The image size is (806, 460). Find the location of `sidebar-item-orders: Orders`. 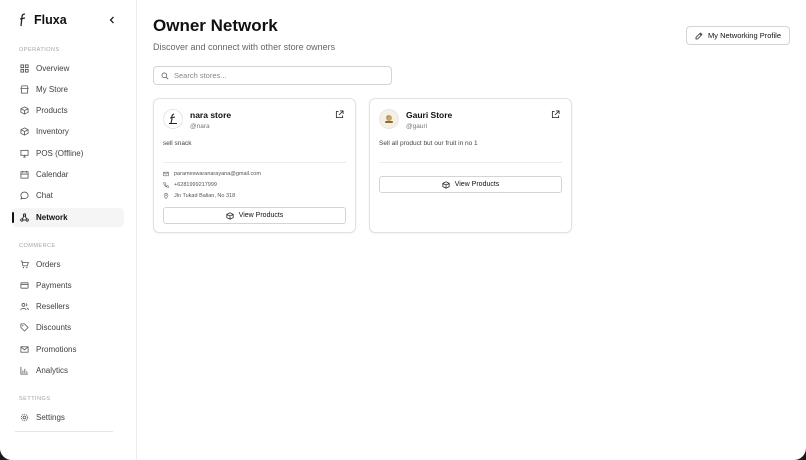

sidebar-item-orders: Orders is located at coordinates (68, 264).